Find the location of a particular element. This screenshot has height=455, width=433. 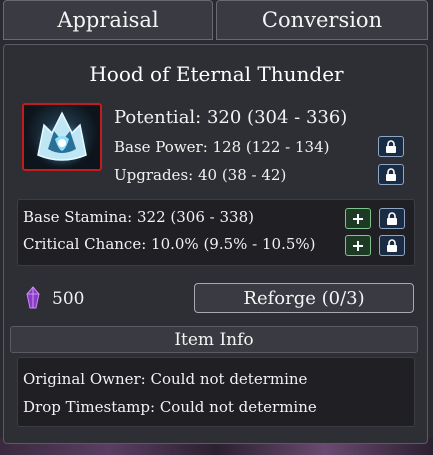

item-name: Hood of Eternal Thunder is located at coordinates (216, 74).